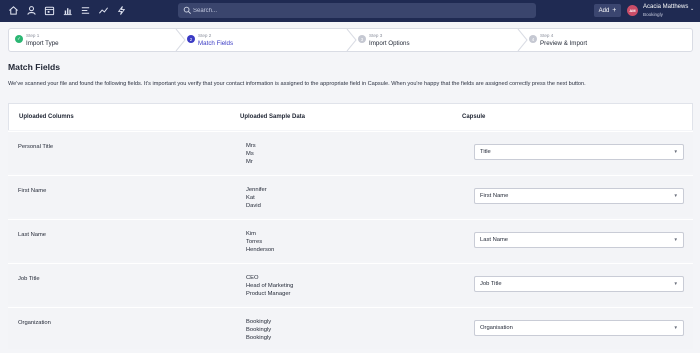 The image size is (700, 353). I want to click on person-icon, so click(31, 10).